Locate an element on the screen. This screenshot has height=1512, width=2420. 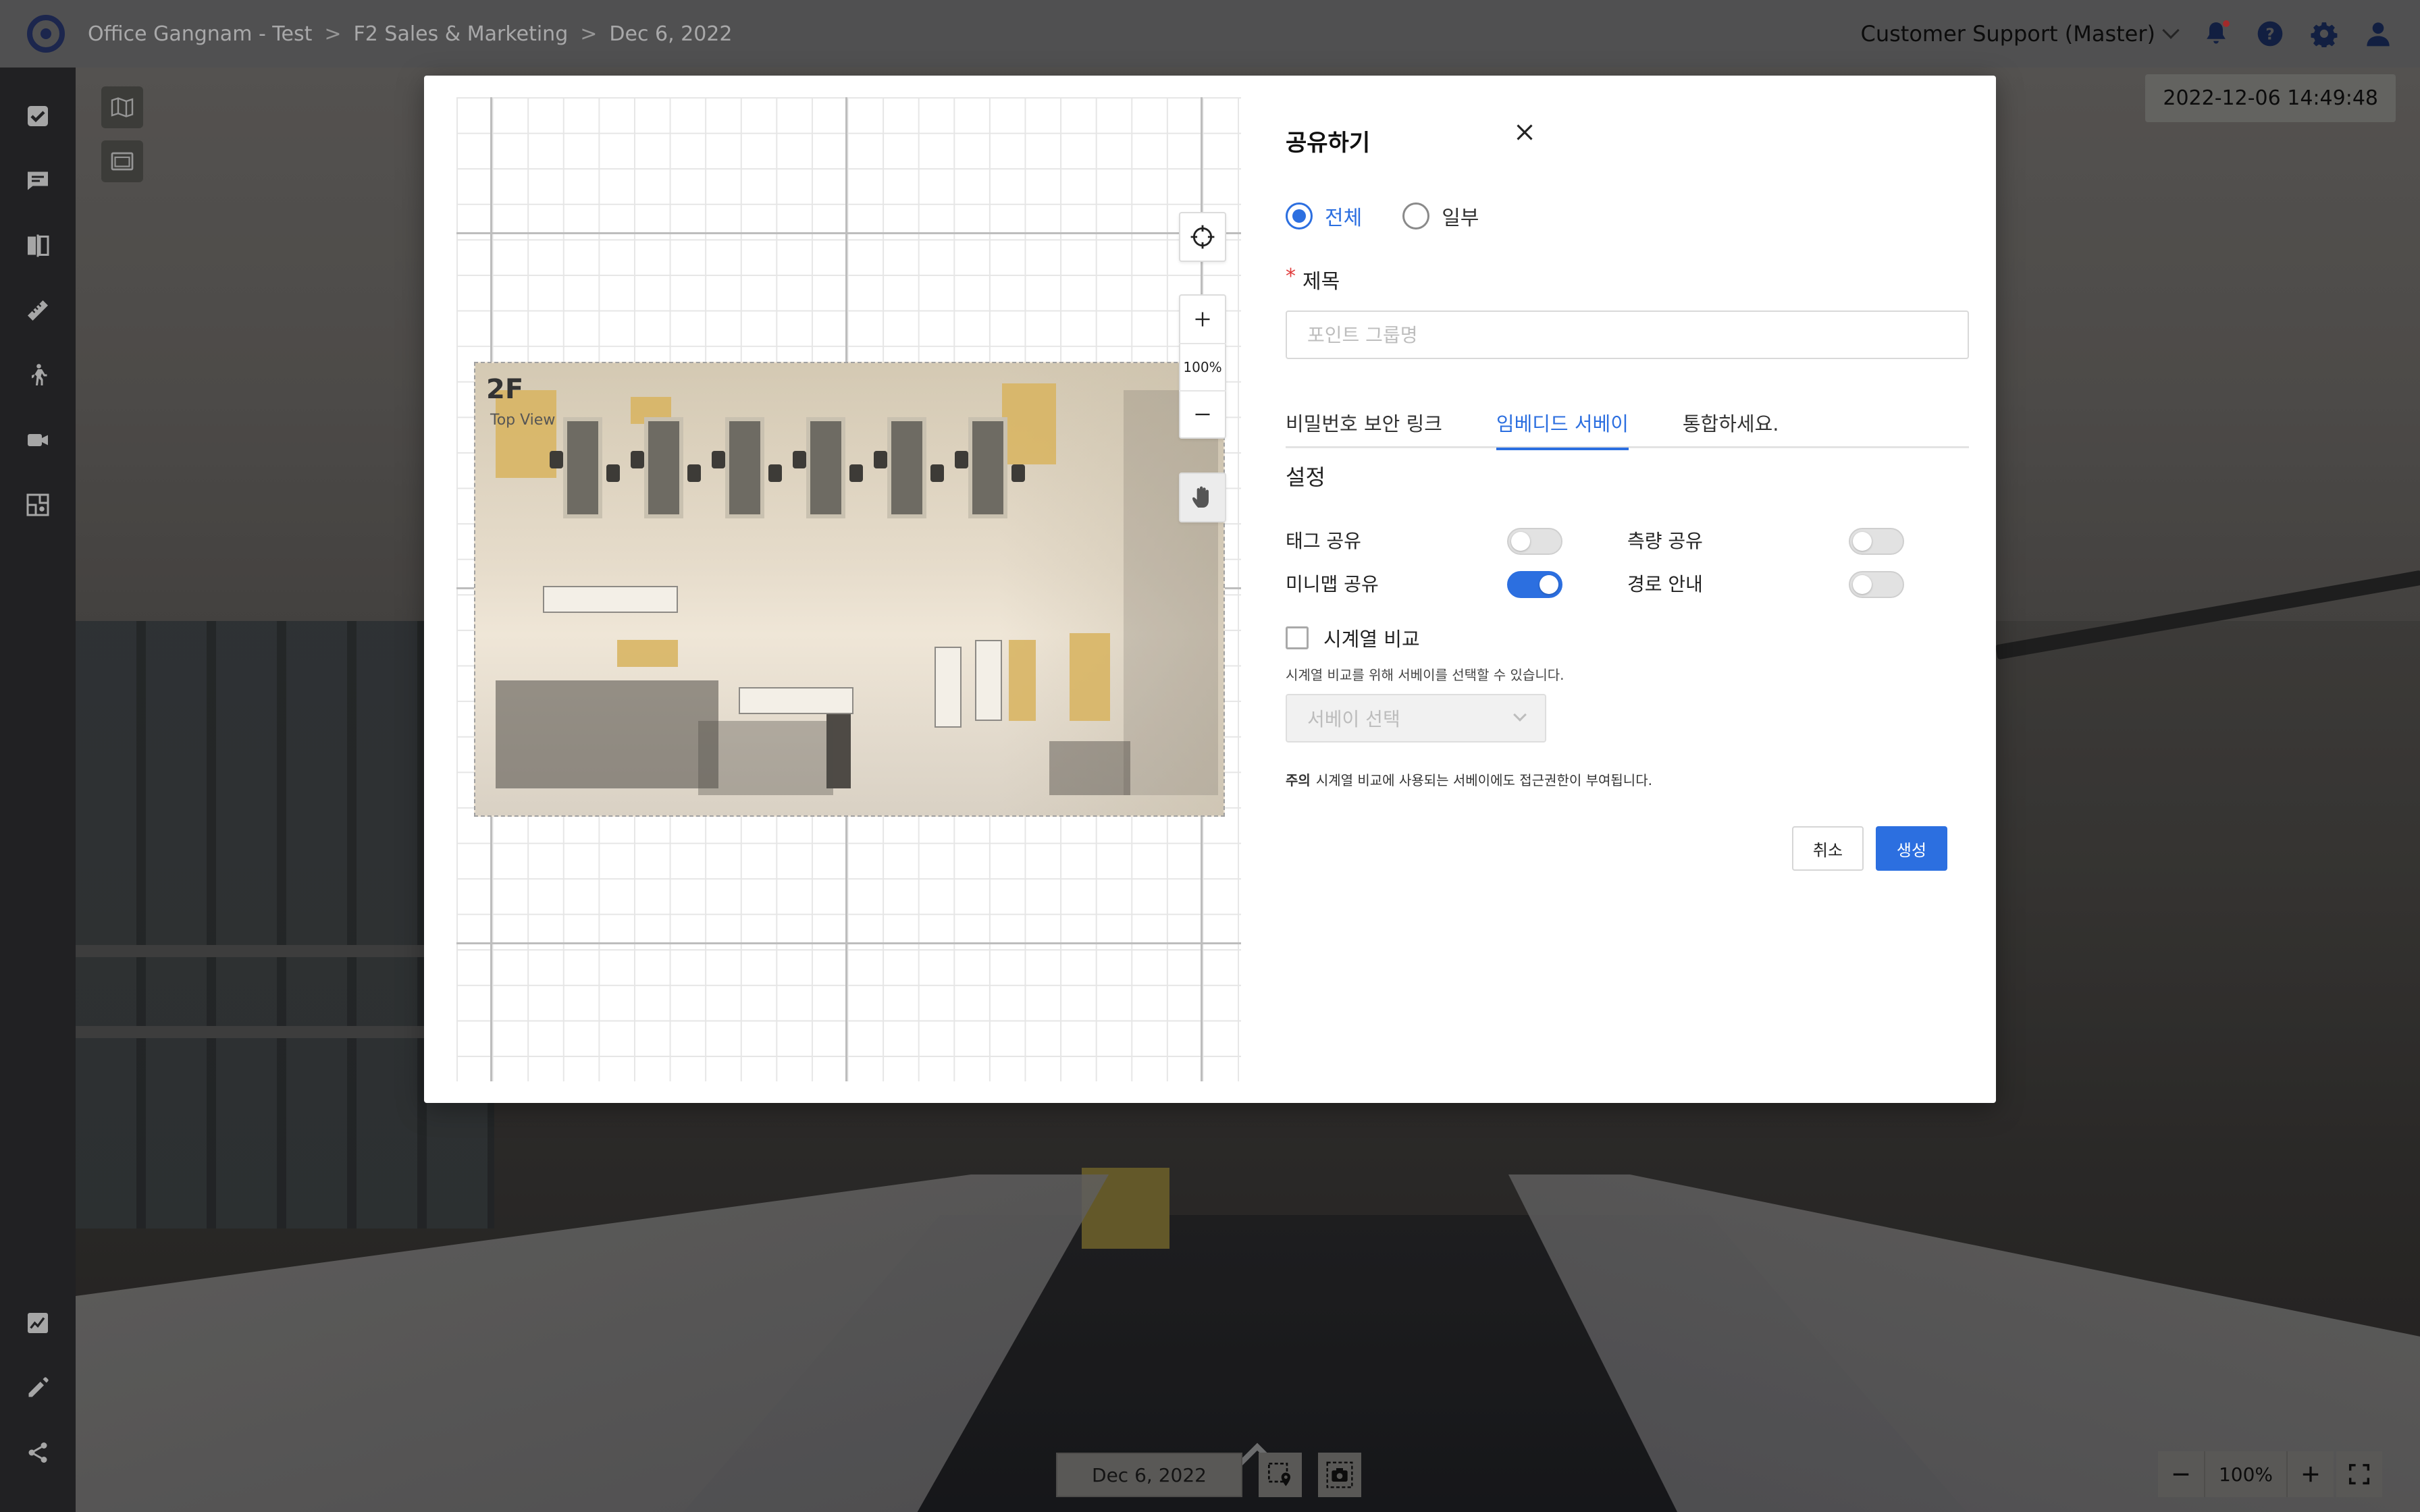
map-recenter-button is located at coordinates (1202, 237).